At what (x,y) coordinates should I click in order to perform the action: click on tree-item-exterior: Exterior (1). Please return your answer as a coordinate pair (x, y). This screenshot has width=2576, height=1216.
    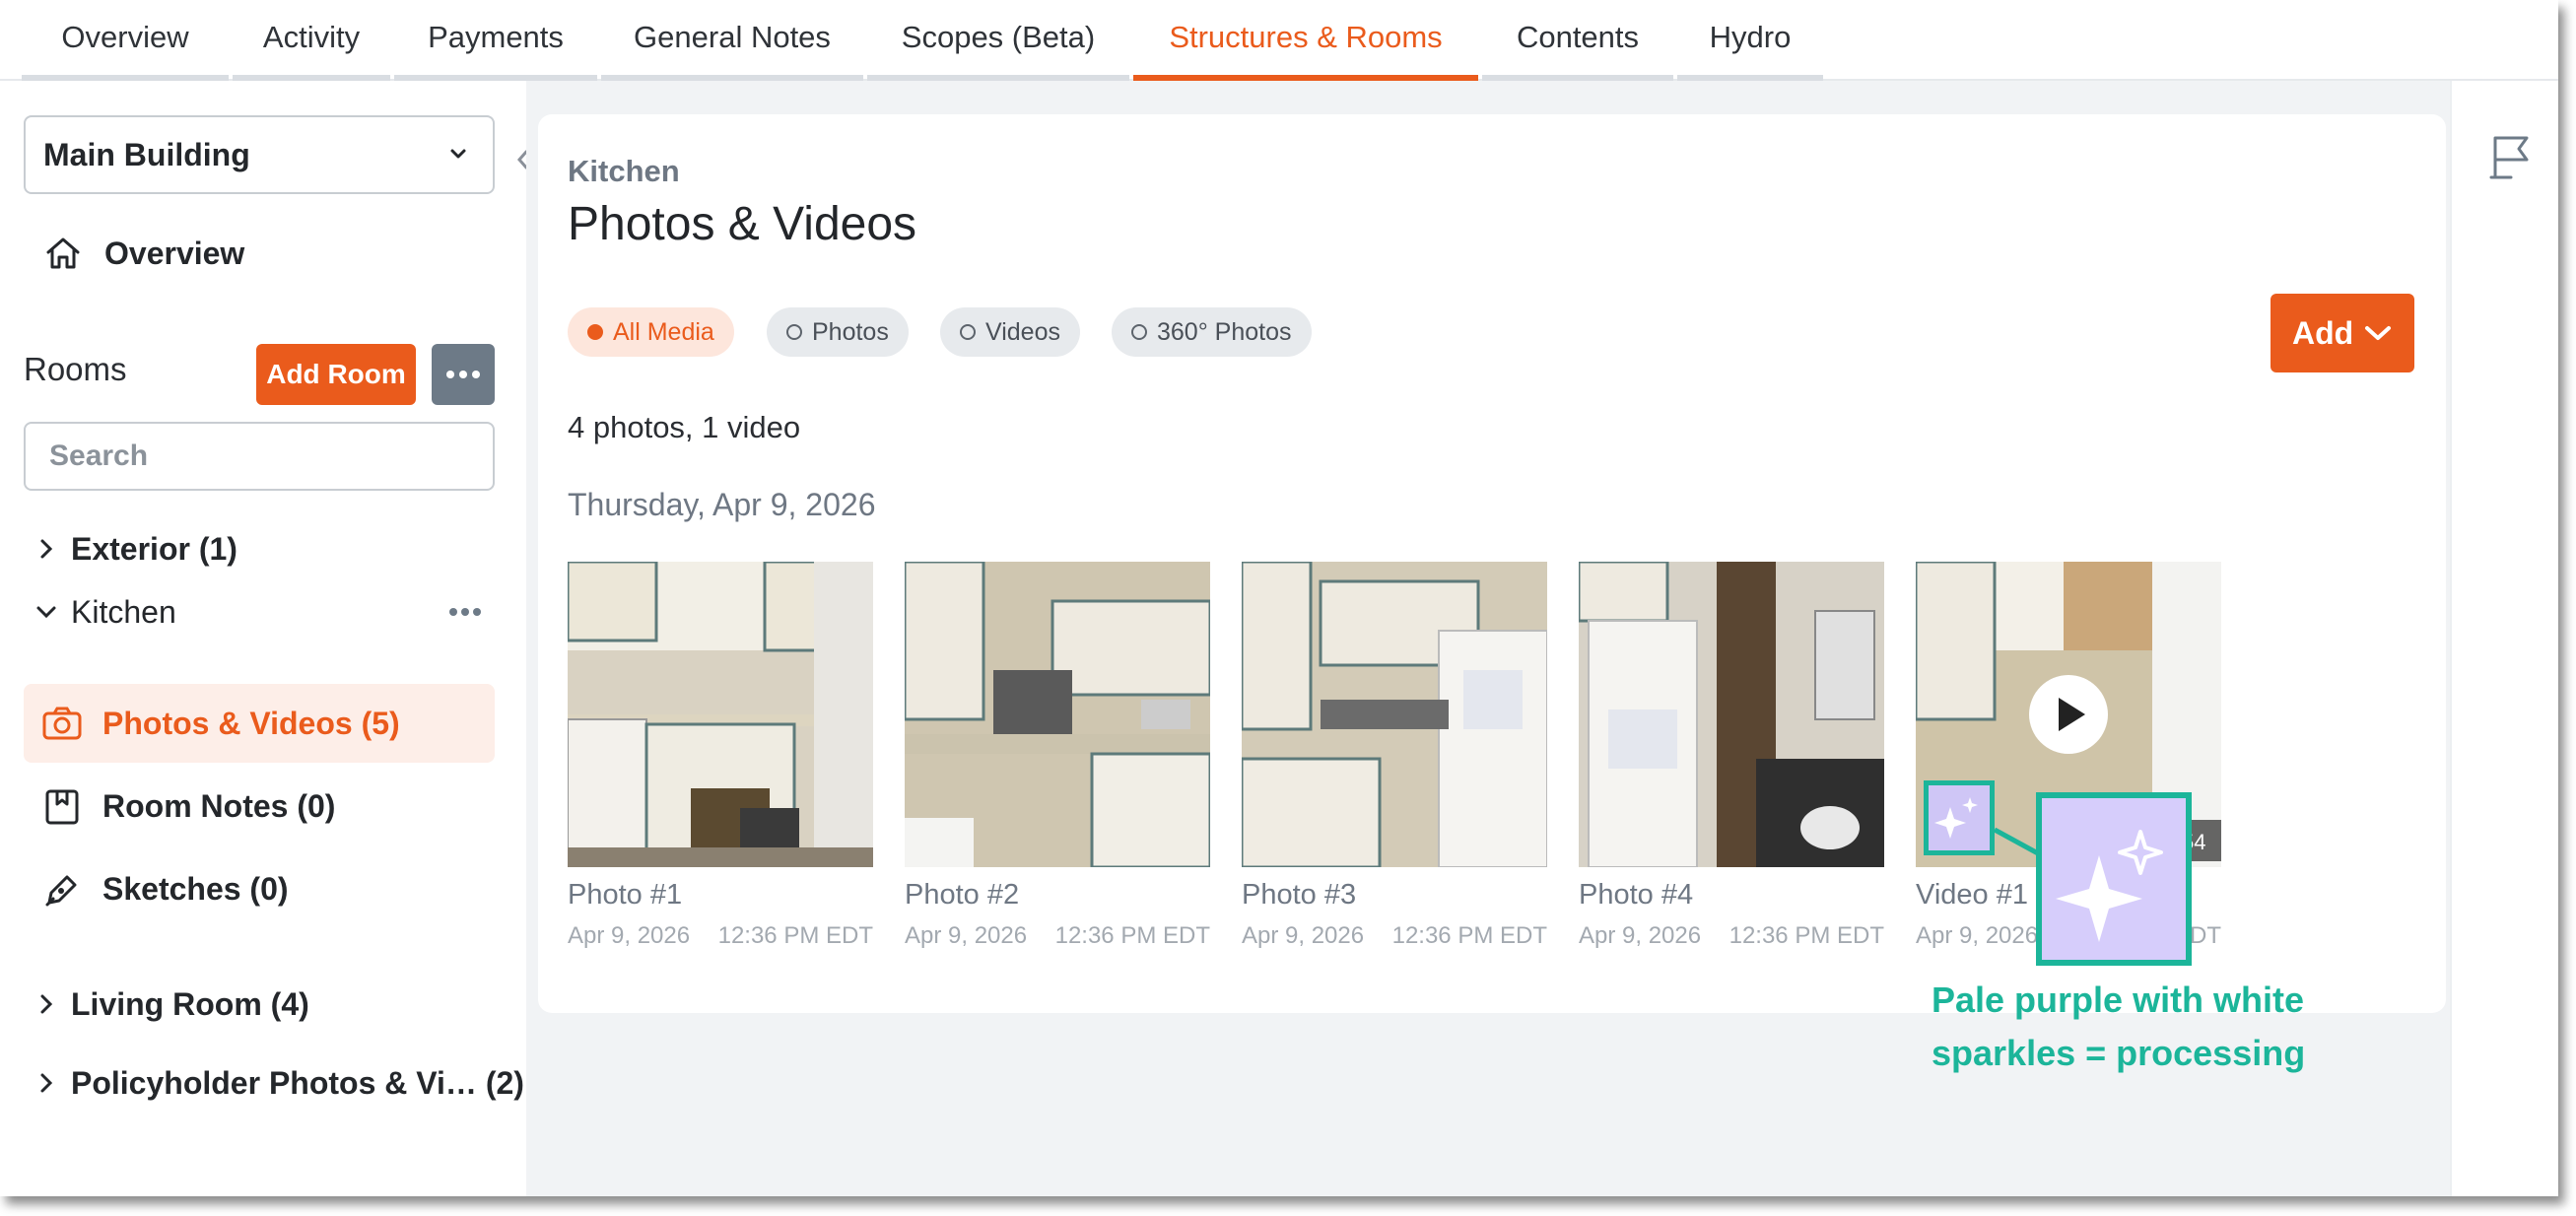
    Looking at the image, I should click on (136, 549).